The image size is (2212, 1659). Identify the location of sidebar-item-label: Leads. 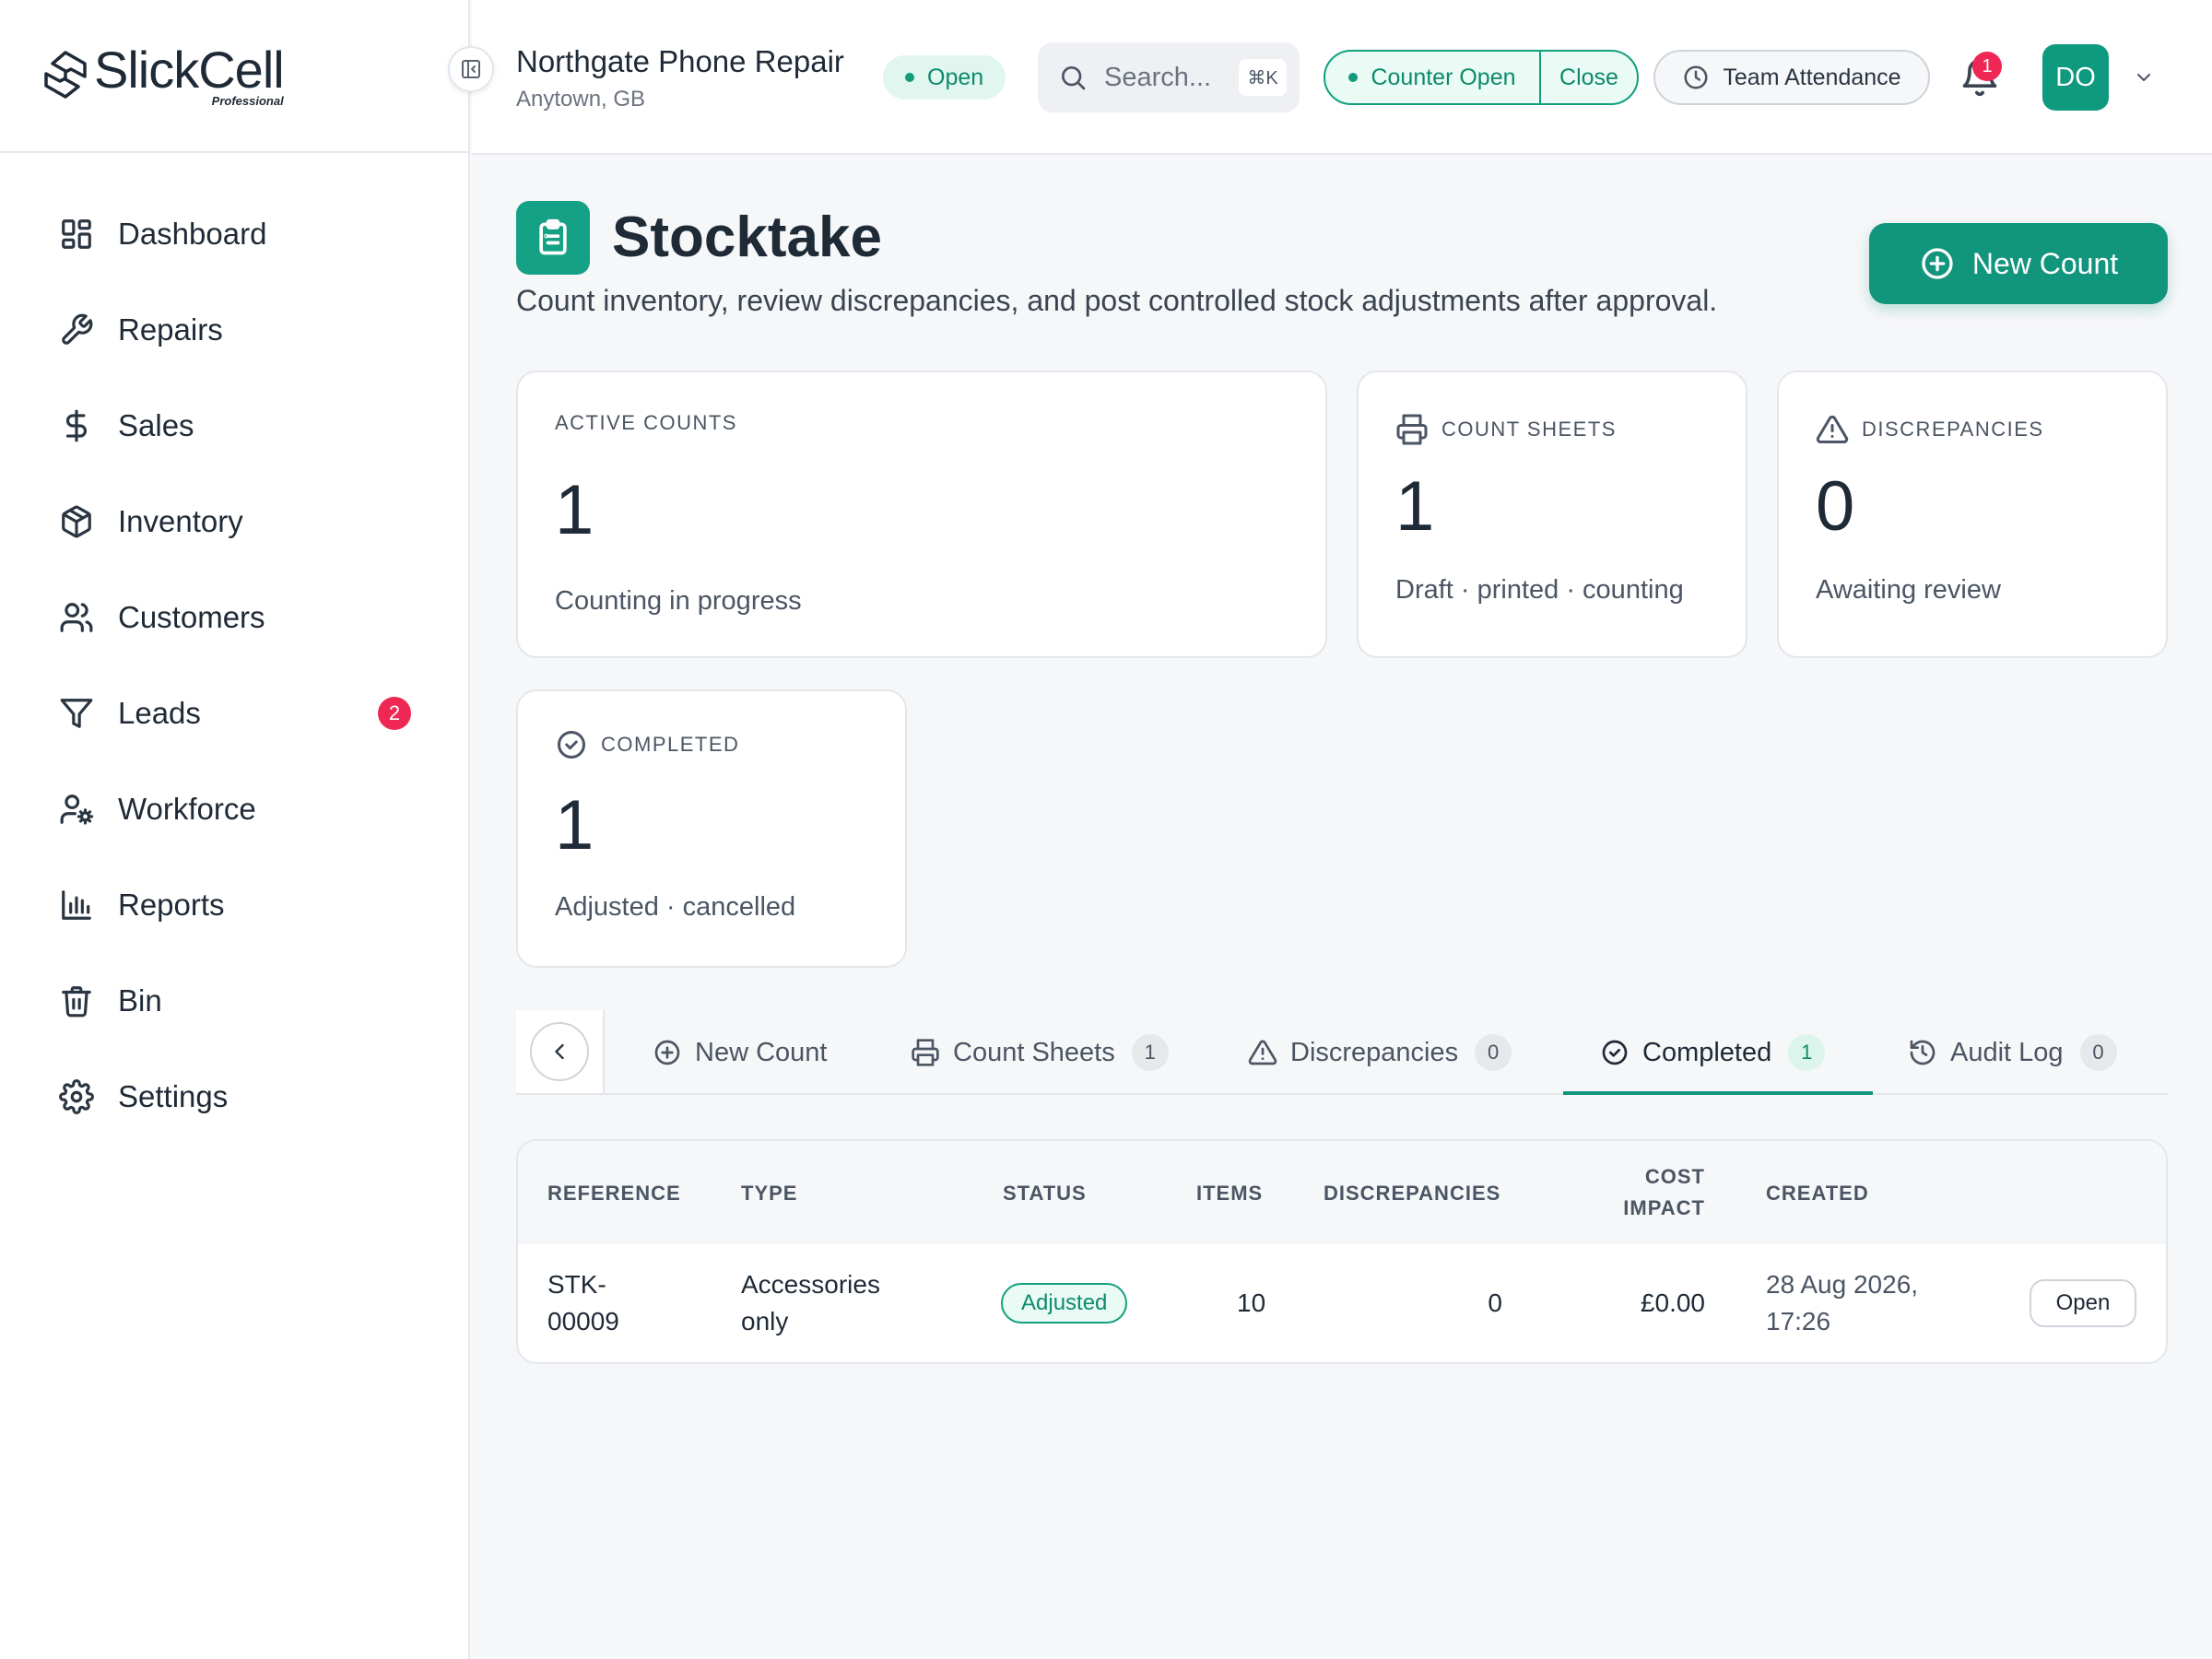
(159, 713).